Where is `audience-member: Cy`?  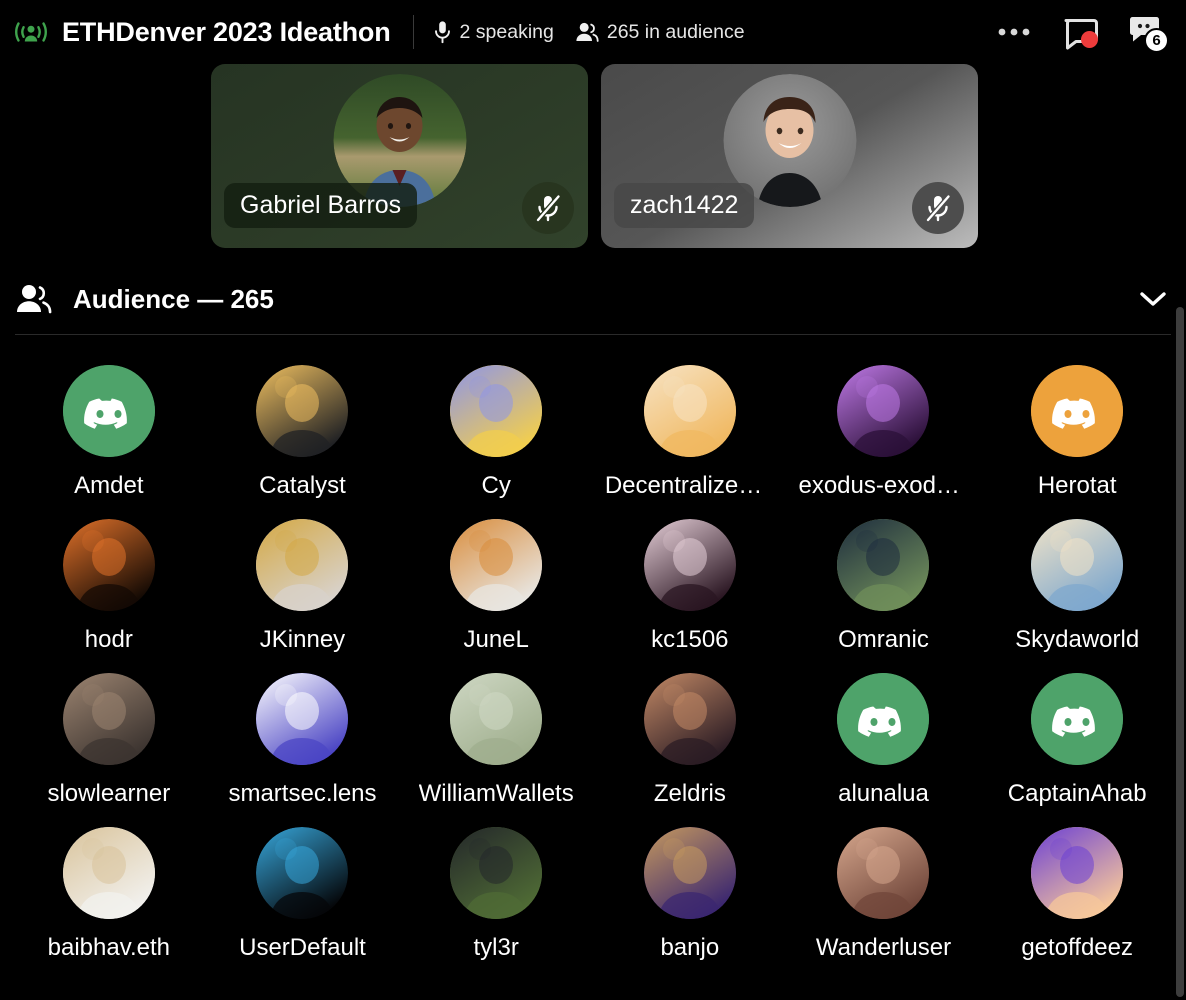 audience-member: Cy is located at coordinates (496, 432).